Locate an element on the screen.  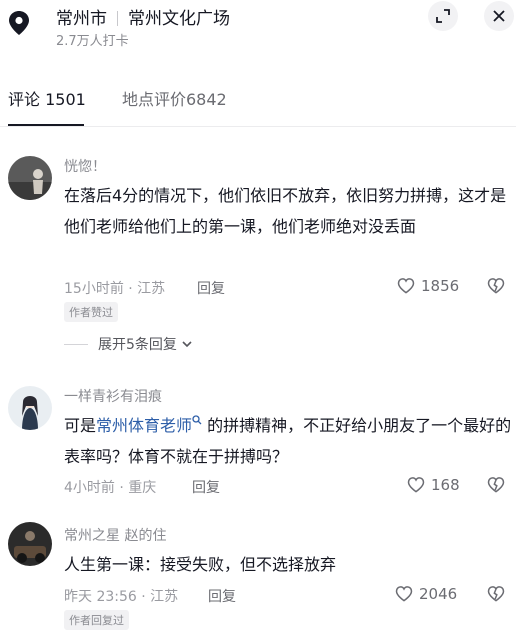
expand-icon is located at coordinates (443, 16).